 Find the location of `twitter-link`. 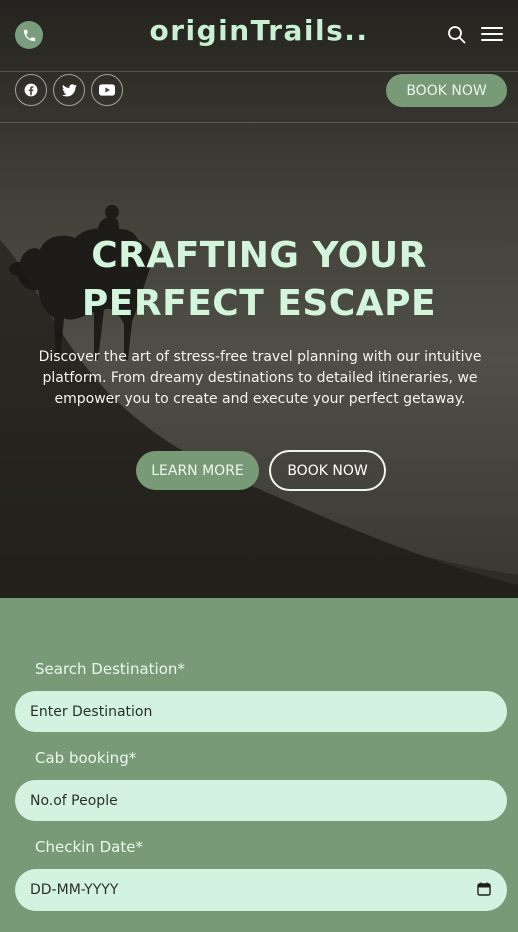

twitter-link is located at coordinates (69, 90).